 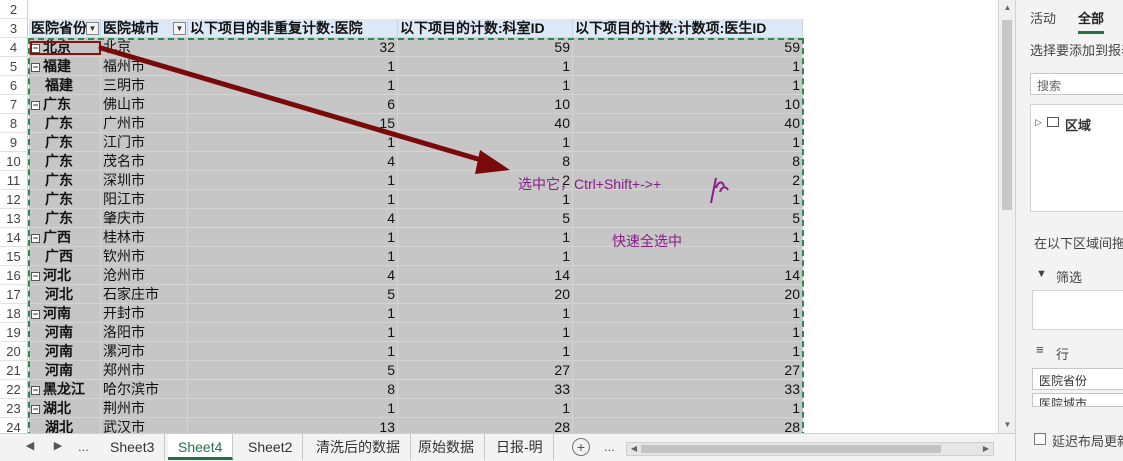 I want to click on row-number: 17, so click(x=14, y=294).